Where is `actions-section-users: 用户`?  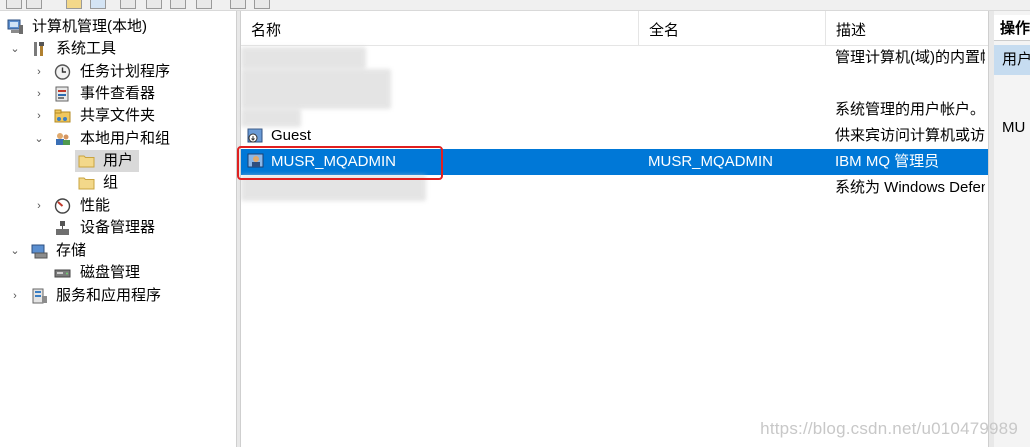 actions-section-users: 用户 is located at coordinates (1012, 60).